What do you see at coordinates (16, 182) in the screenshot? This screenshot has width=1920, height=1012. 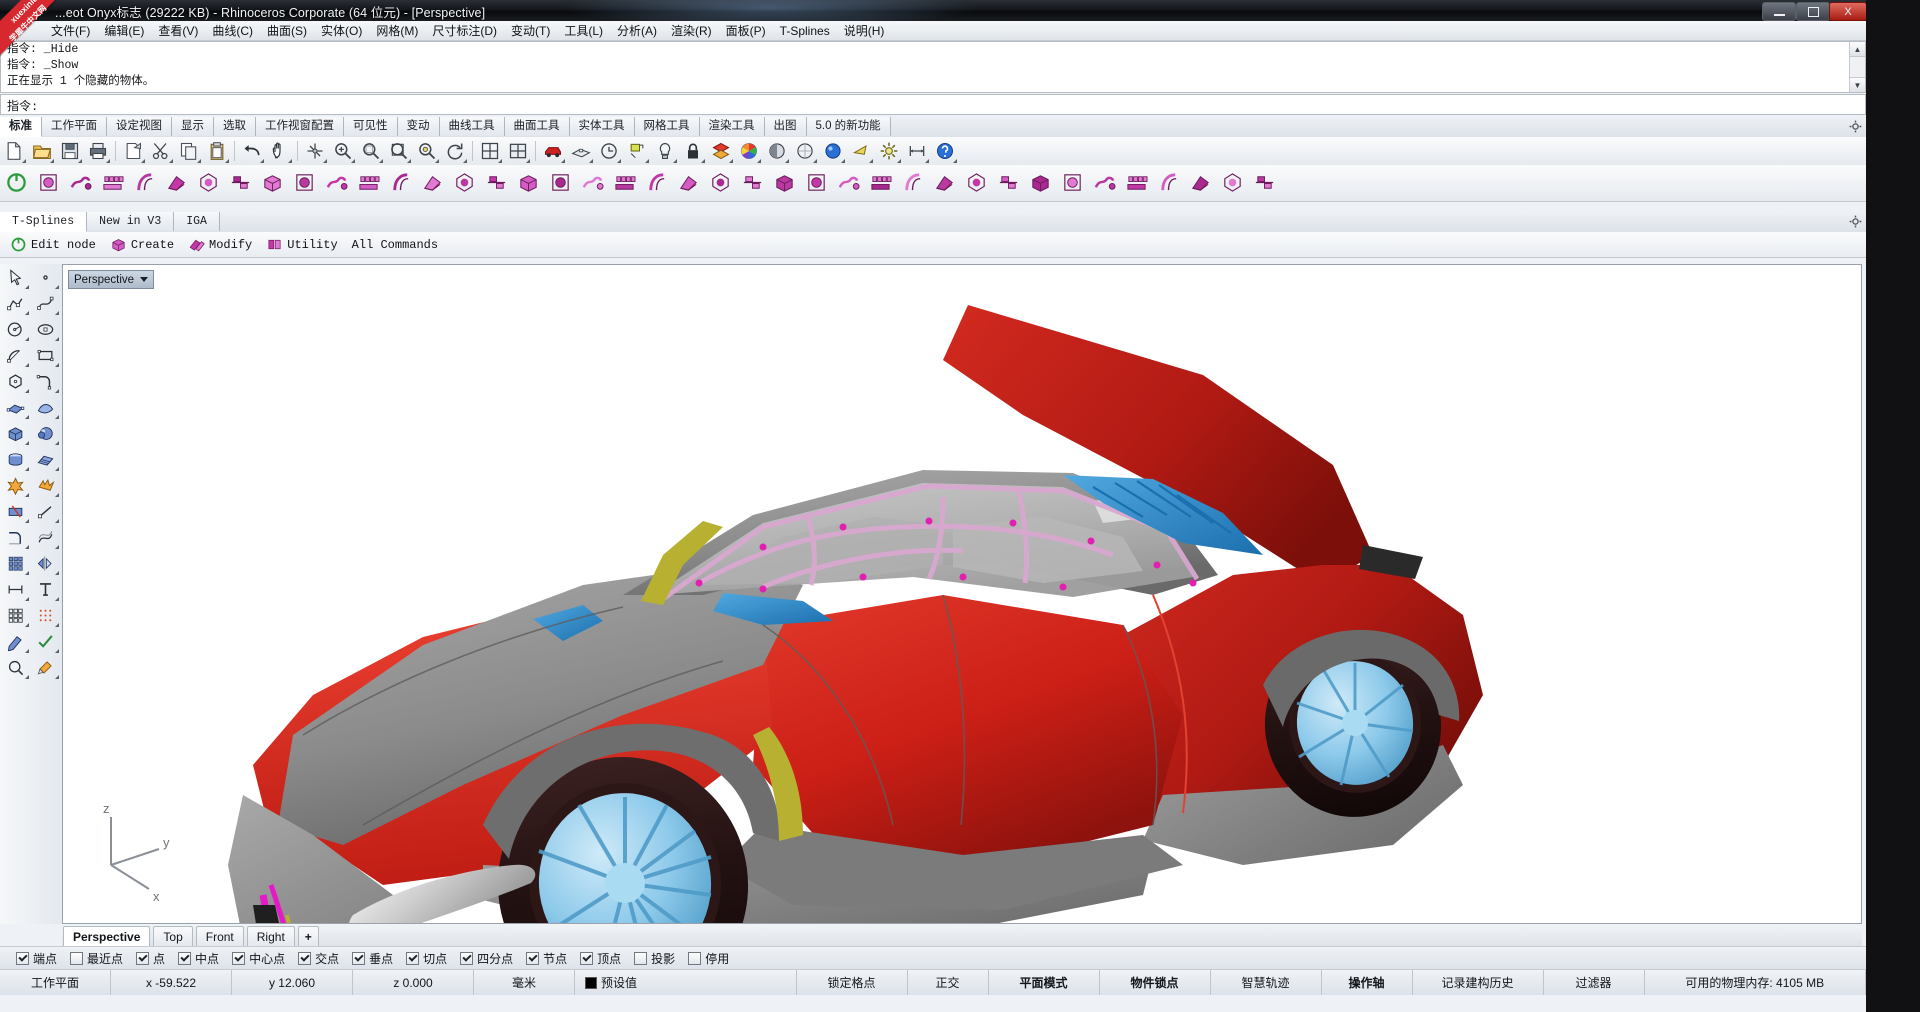 I see `power-toggle-button` at bounding box center [16, 182].